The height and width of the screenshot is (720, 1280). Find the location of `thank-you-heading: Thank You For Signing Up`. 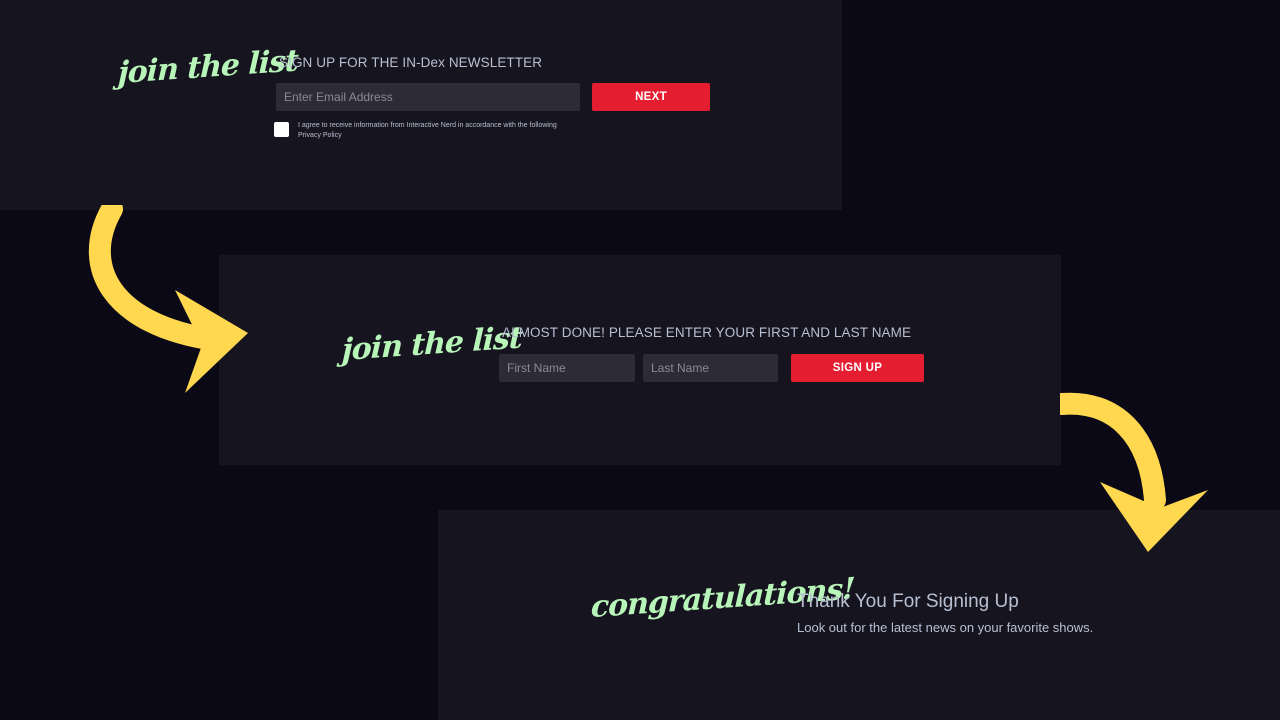

thank-you-heading: Thank You For Signing Up is located at coordinates (908, 601).